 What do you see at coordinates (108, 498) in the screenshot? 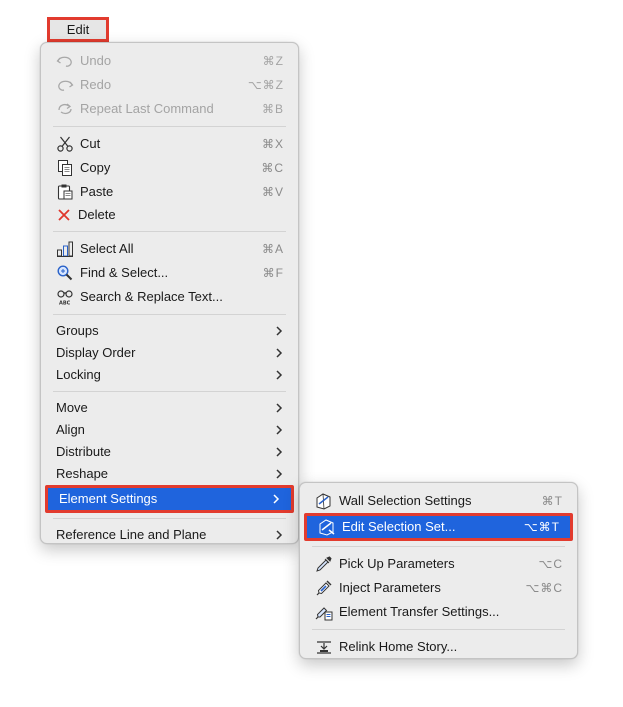
I see `element-settings-label: Element Settings` at bounding box center [108, 498].